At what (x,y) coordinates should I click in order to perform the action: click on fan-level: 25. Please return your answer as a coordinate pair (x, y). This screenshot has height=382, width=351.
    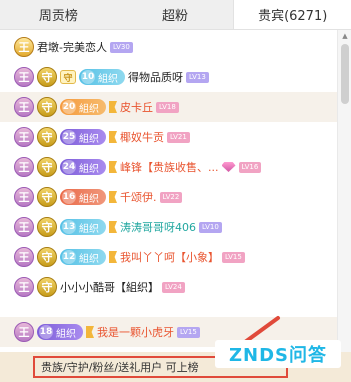
    Looking at the image, I should click on (69, 137).